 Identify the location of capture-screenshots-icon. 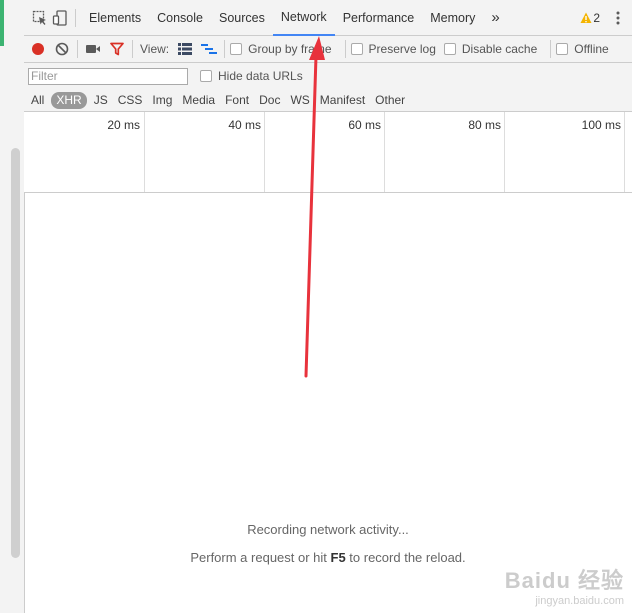
(93, 49).